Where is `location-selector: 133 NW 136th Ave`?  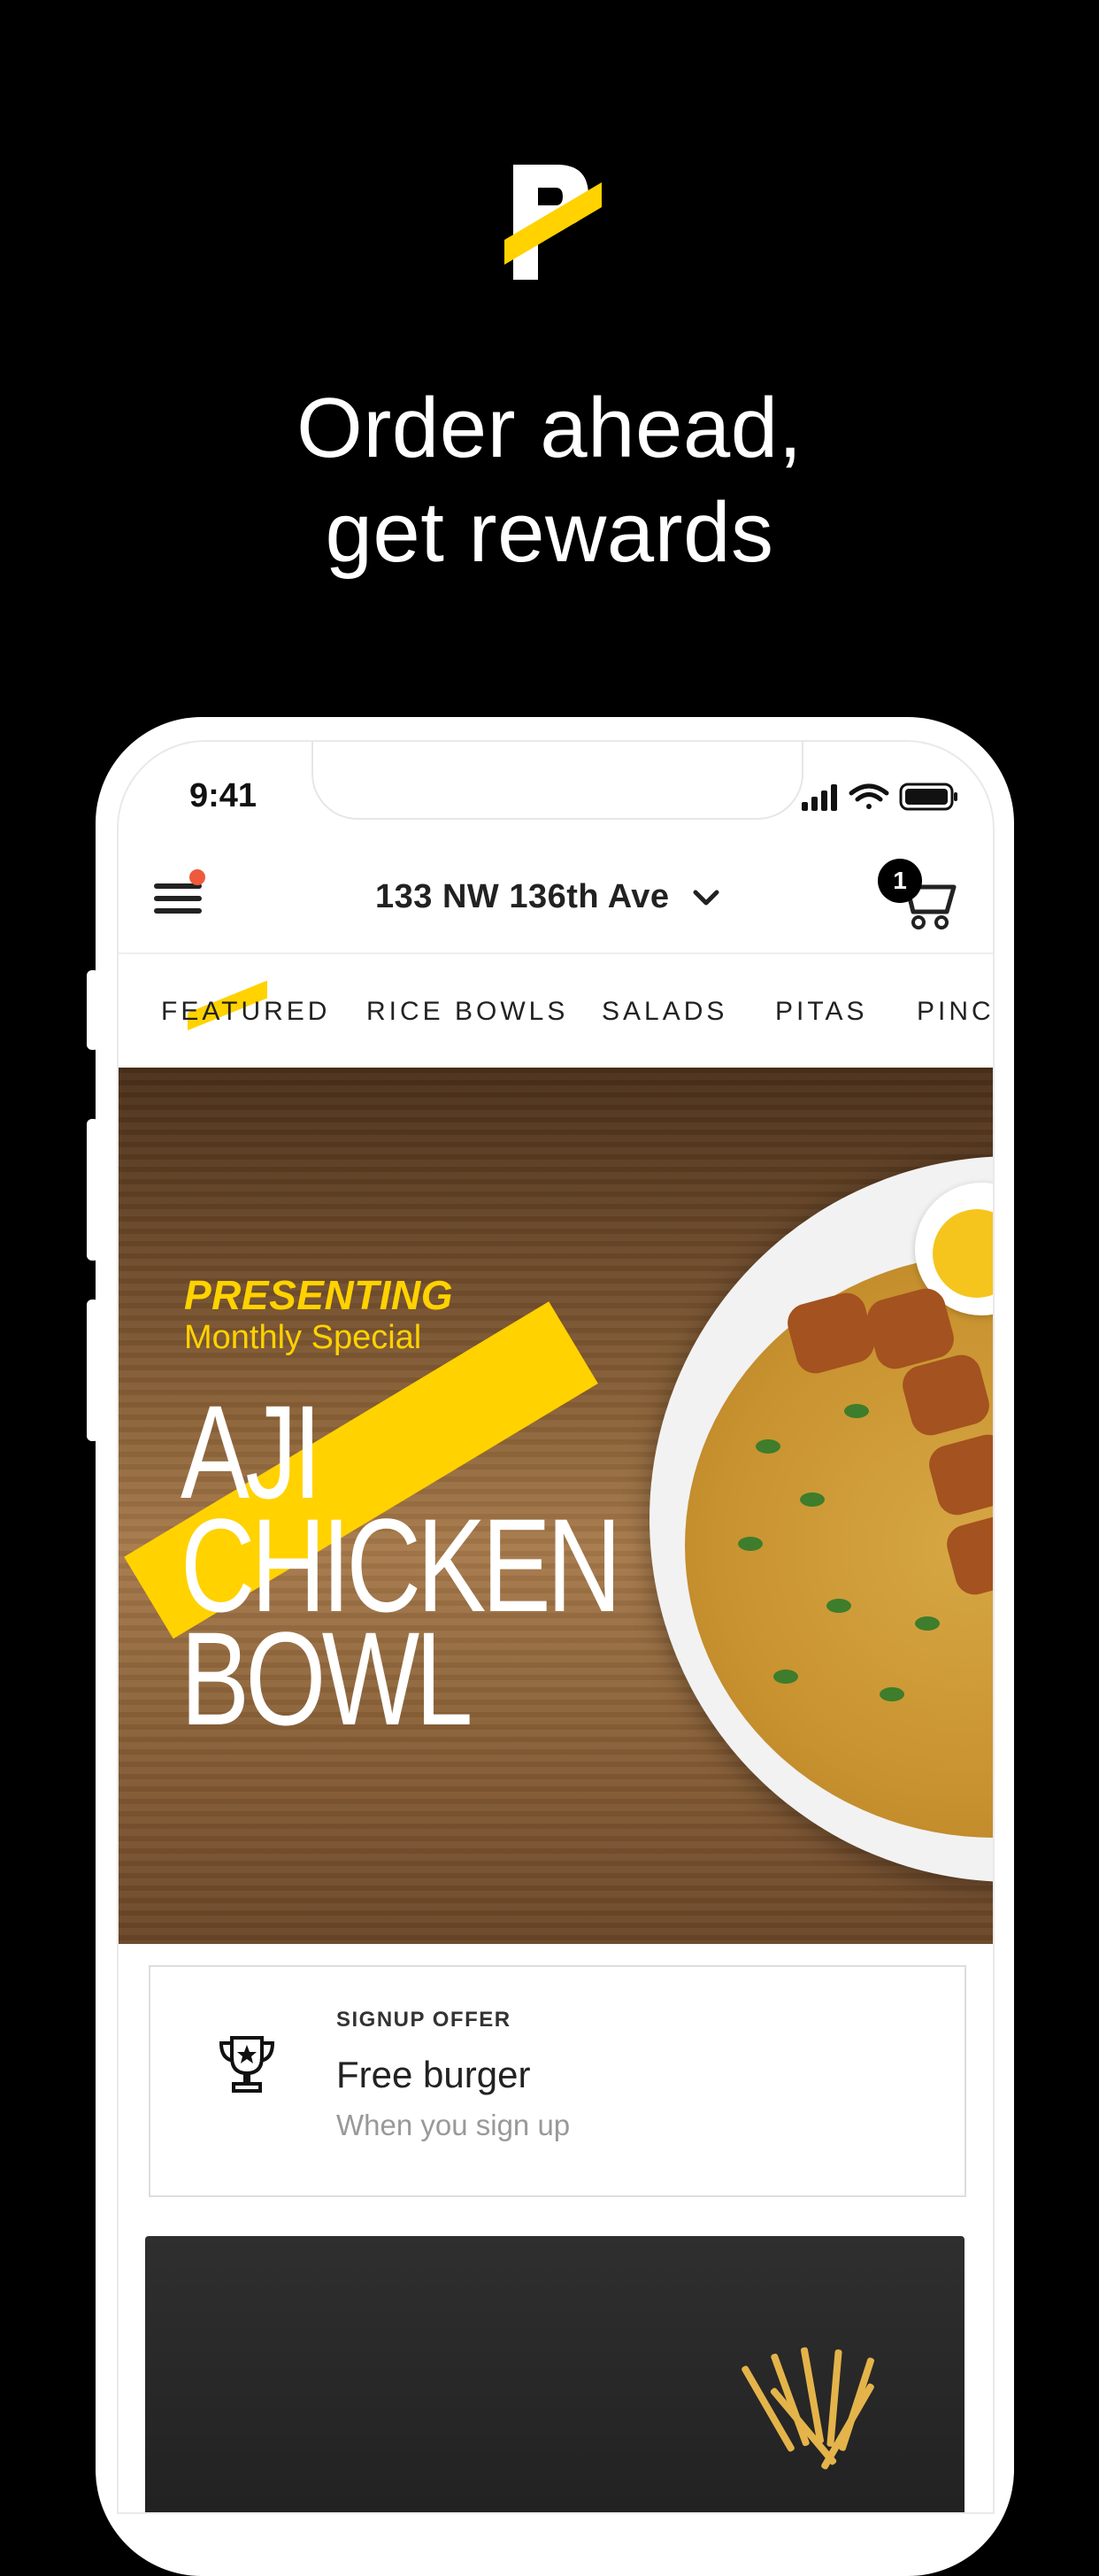 location-selector: 133 NW 136th Ave is located at coordinates (522, 897).